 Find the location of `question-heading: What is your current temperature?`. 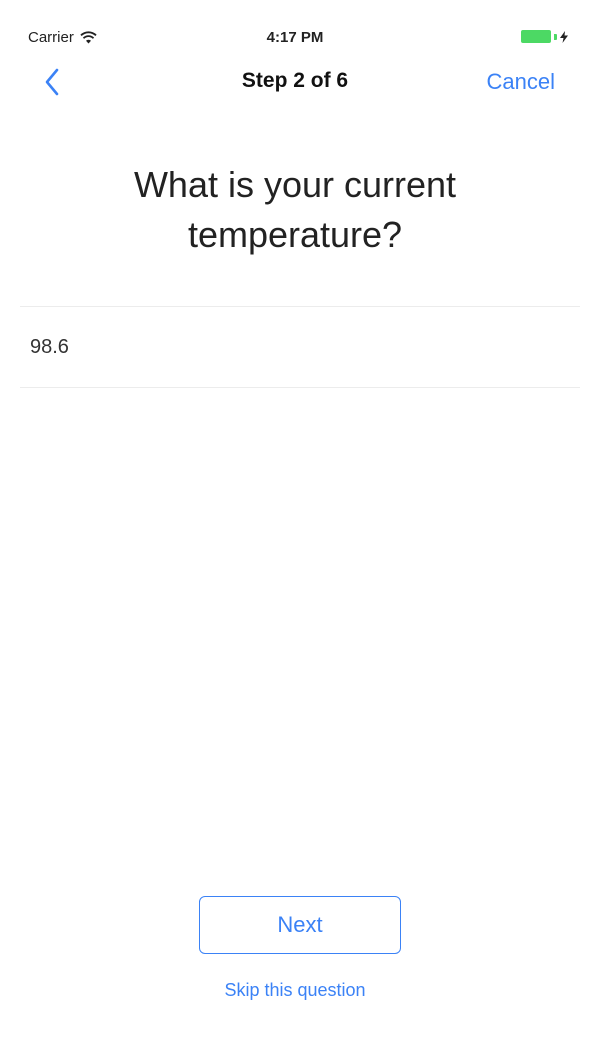

question-heading: What is your current temperature? is located at coordinates (295, 209).